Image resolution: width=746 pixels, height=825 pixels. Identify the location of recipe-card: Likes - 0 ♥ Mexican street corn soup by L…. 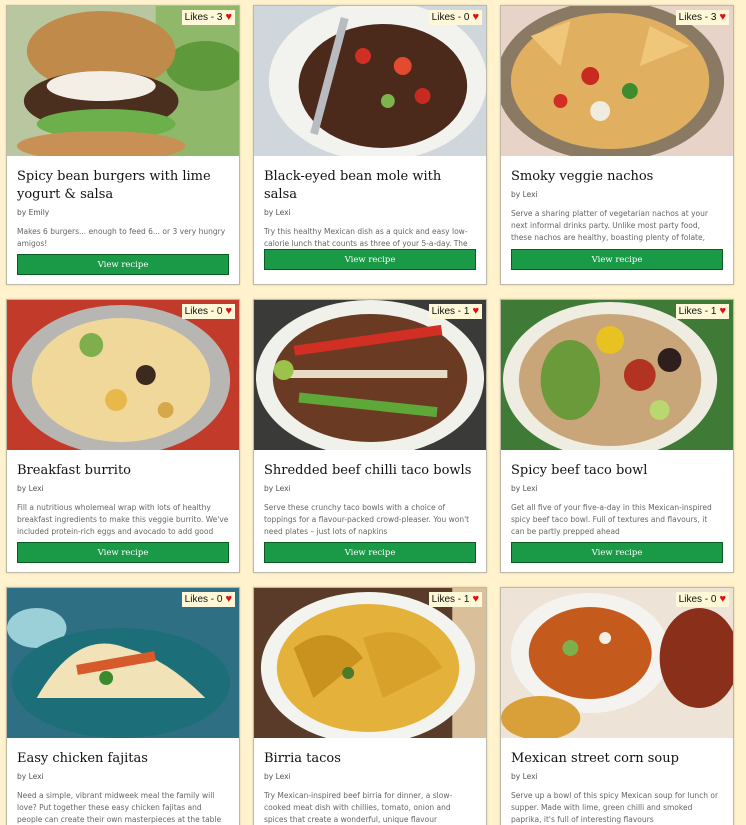
(617, 706).